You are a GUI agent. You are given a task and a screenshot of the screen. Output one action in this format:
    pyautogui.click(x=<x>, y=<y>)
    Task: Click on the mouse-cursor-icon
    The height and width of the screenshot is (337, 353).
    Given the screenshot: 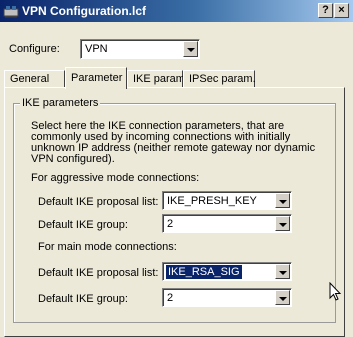 What is the action you would take?
    pyautogui.click(x=335, y=291)
    